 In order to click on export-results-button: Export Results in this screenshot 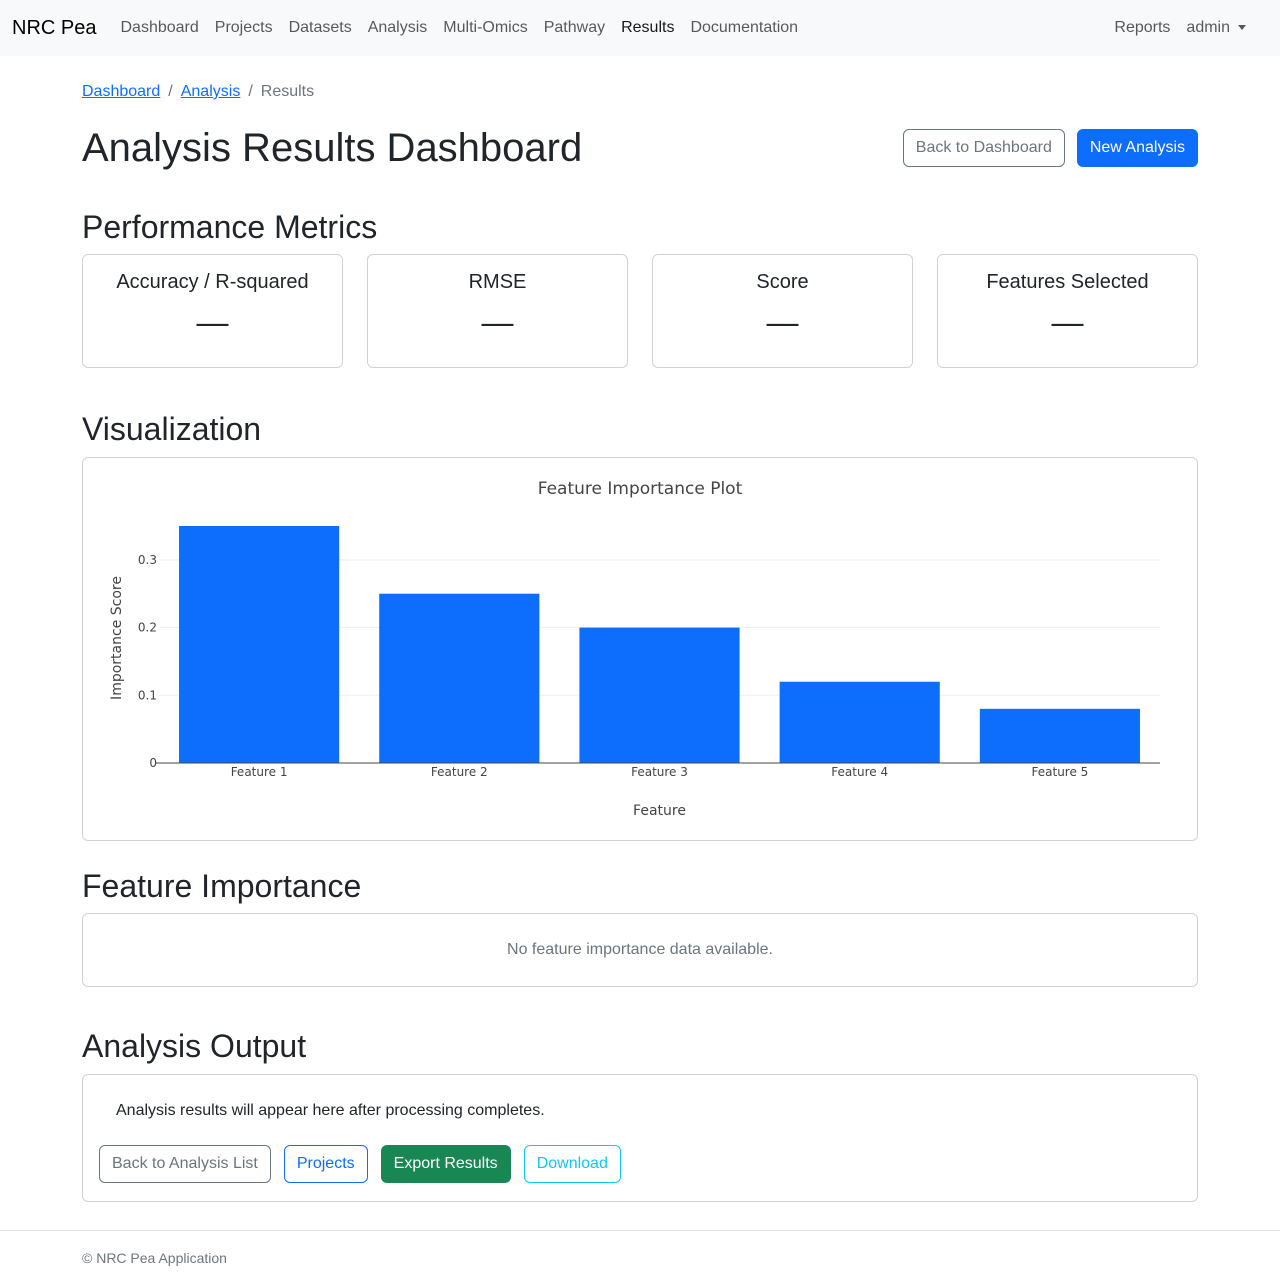, I will do `click(445, 1163)`.